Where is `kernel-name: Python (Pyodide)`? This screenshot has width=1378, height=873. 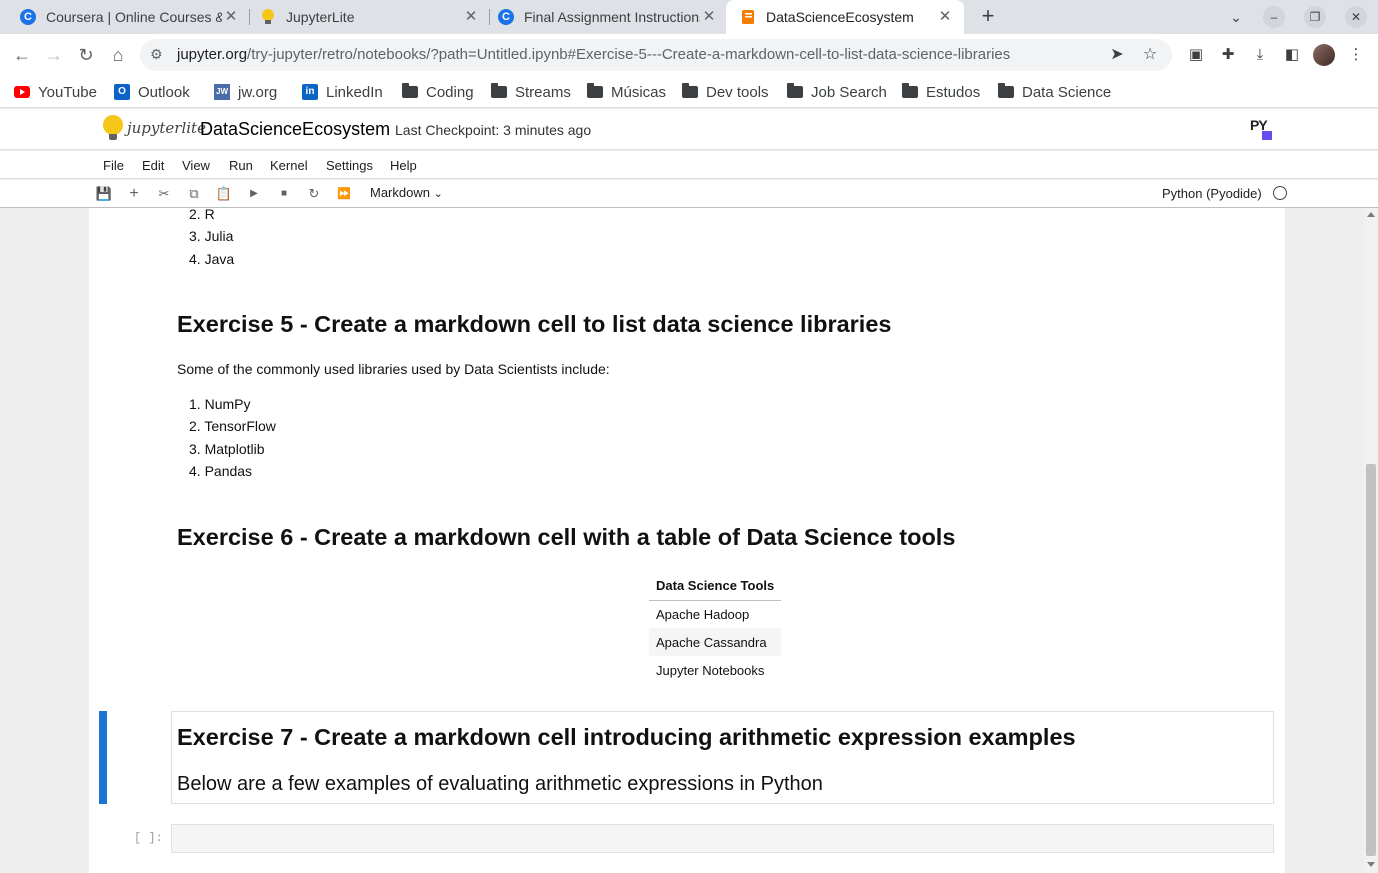 kernel-name: Python (Pyodide) is located at coordinates (1212, 193).